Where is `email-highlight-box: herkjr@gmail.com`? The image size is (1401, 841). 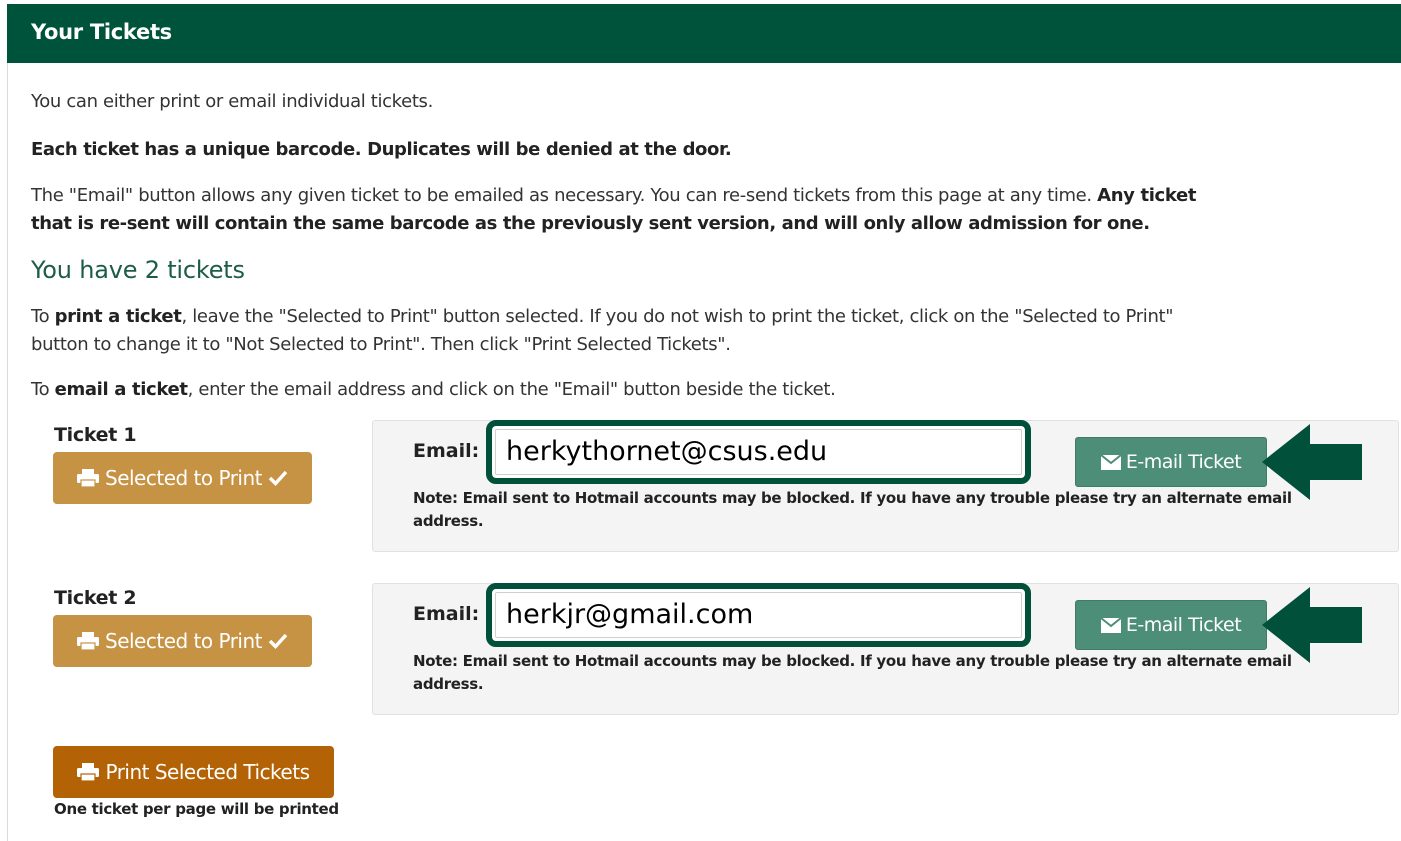 email-highlight-box: herkjr@gmail.com is located at coordinates (758, 615).